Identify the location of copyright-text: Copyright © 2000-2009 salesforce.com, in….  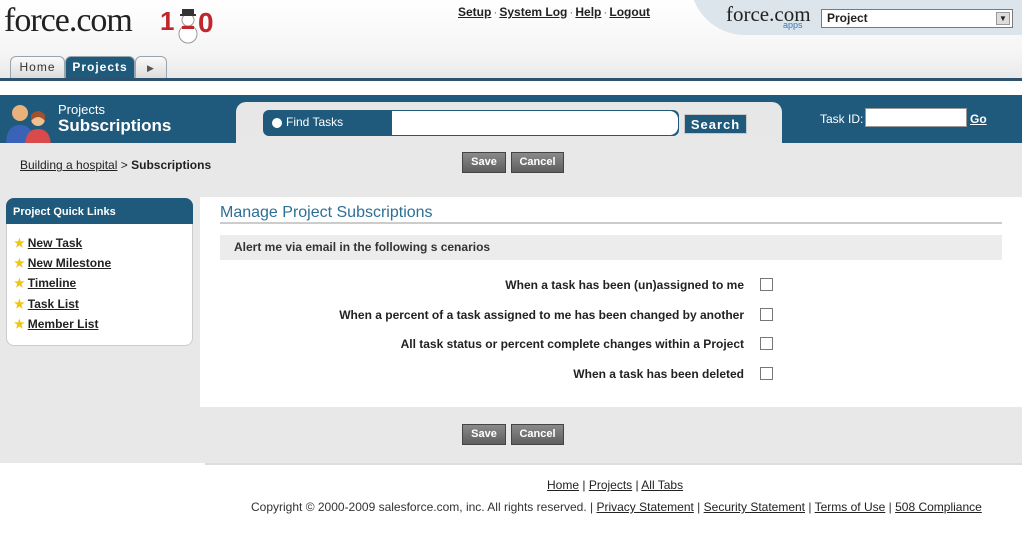
(422, 507).